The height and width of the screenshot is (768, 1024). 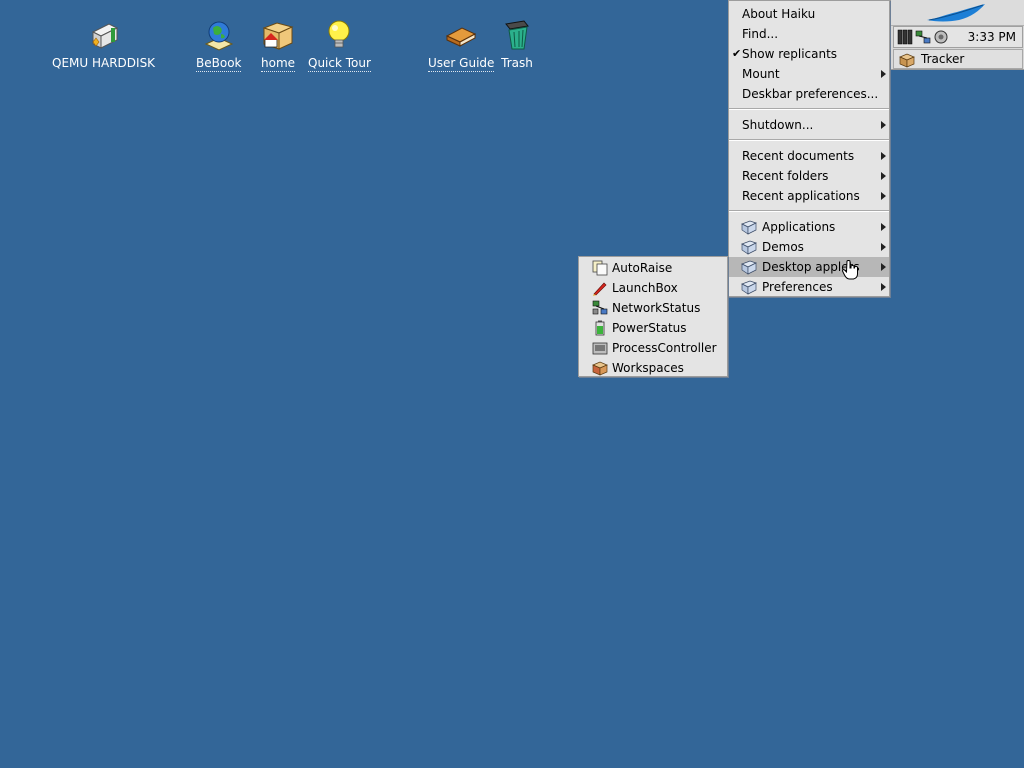 I want to click on desktop-icon-harddisk: QEMU HARDDISK, so click(x=103, y=44).